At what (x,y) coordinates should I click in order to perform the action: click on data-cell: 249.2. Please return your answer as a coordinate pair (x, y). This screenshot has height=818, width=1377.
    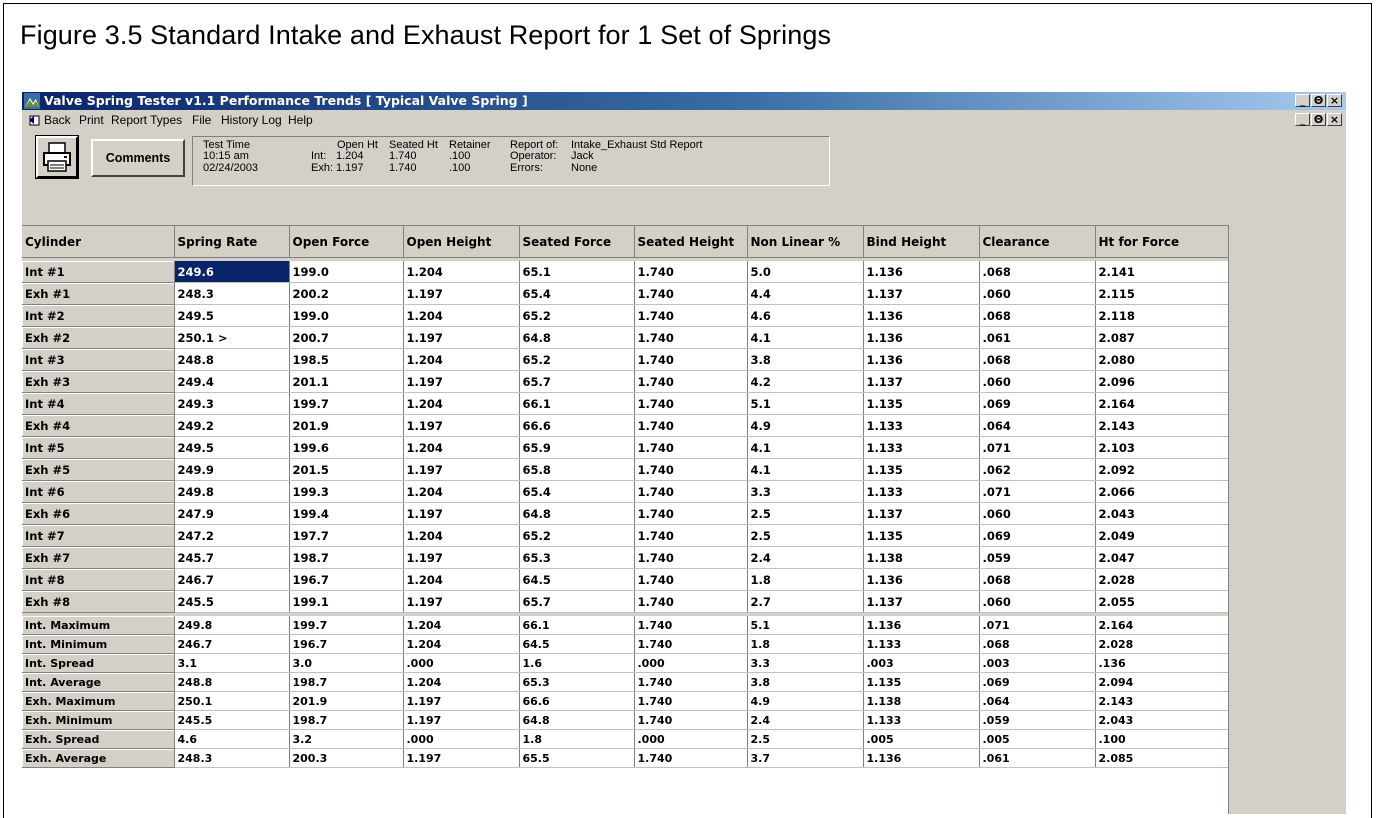
    Looking at the image, I should click on (232, 425).